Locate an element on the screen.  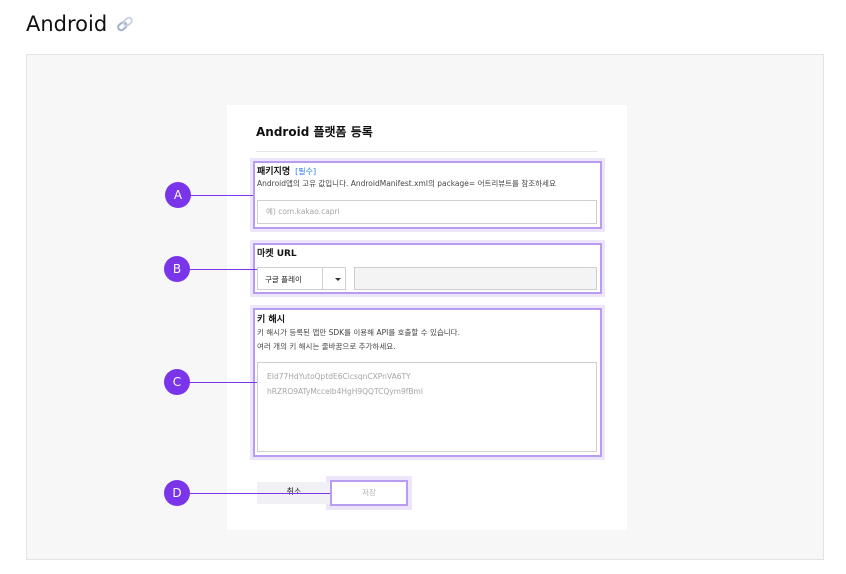
market-select: 구글 플레이 is located at coordinates (301, 278).